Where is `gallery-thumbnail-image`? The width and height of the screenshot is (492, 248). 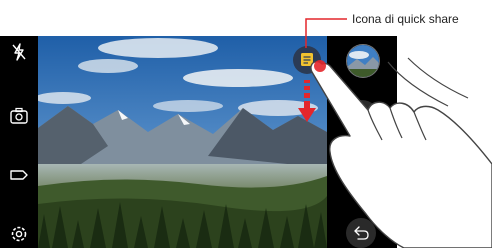
gallery-thumbnail-image is located at coordinates (363, 61).